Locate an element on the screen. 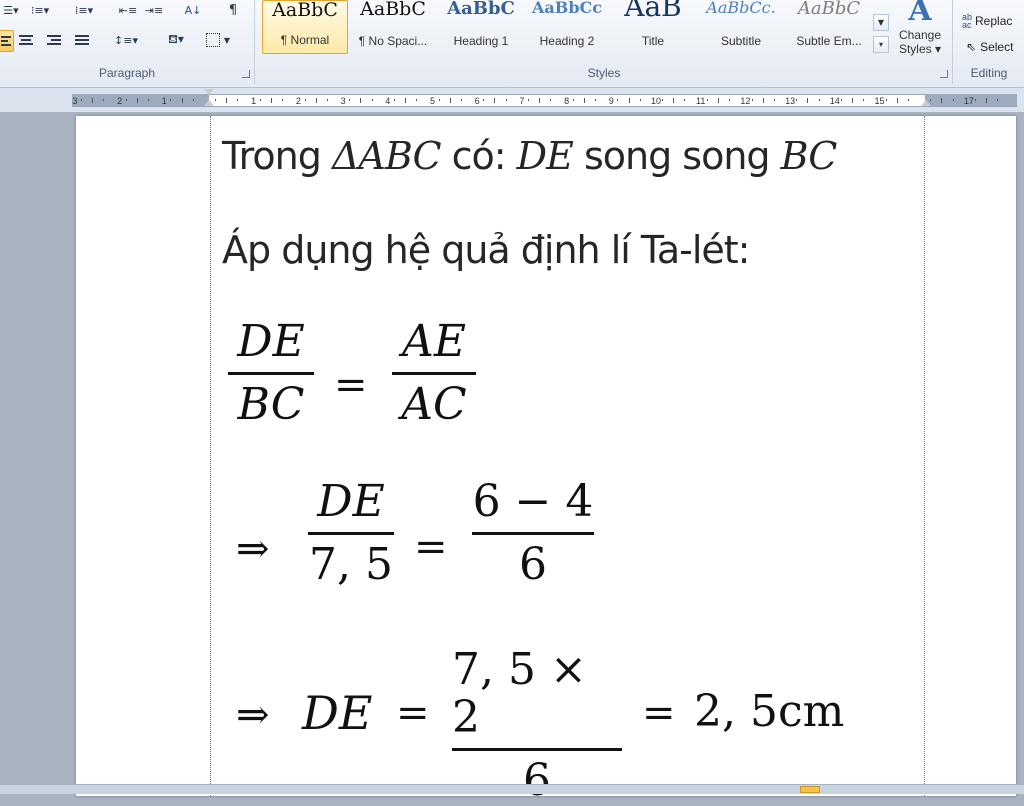  more-icon: ▾ is located at coordinates (880, 44).